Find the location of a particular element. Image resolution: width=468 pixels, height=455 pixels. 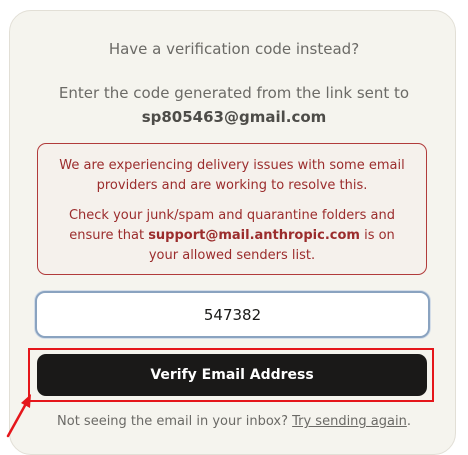

resend-prompt: Not seeing the email in your inbox? is located at coordinates (175, 421).